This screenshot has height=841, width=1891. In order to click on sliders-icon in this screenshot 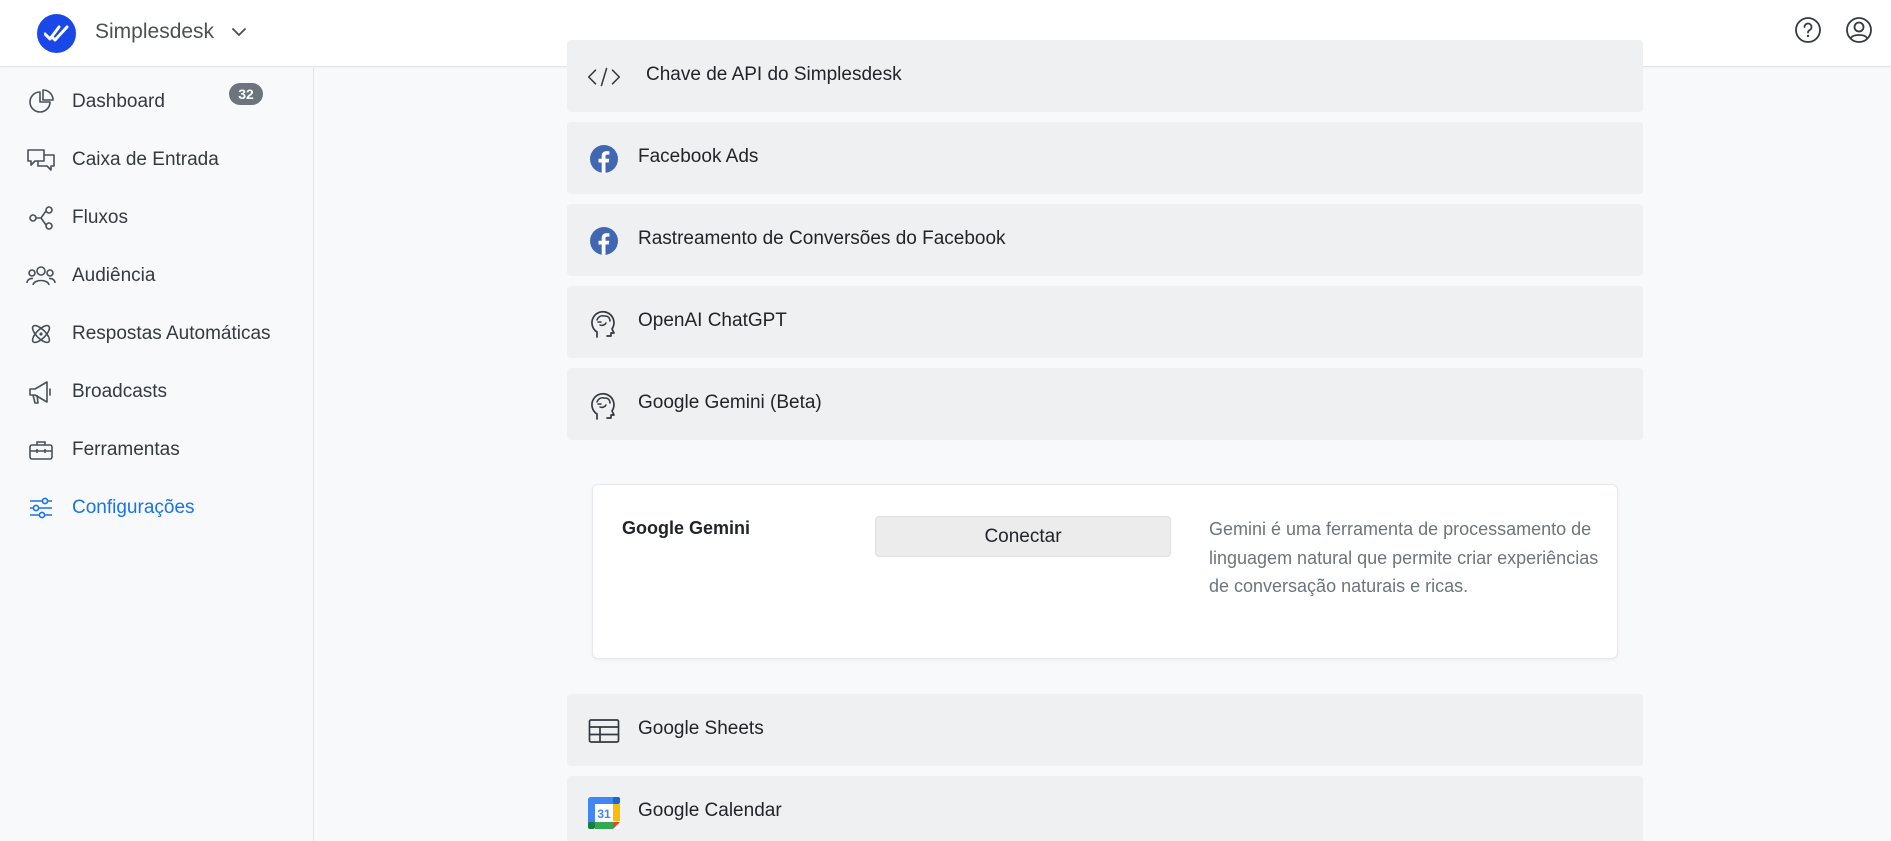, I will do `click(41, 508)`.